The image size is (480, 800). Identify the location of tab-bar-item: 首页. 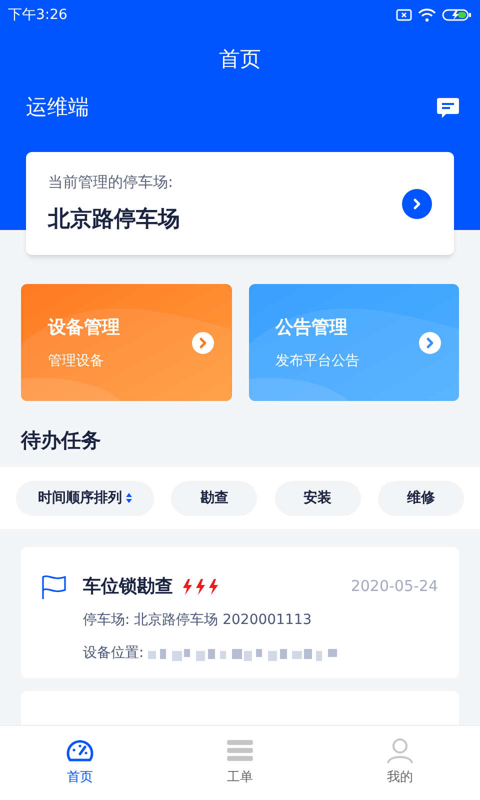
(80, 763).